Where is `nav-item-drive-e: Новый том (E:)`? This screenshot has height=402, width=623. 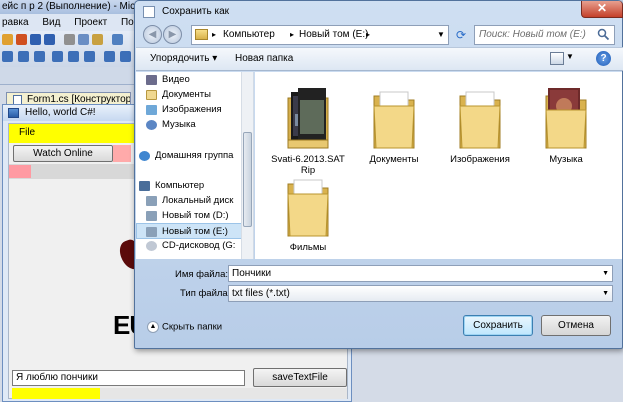
nav-item-drive-e: Новый том (E:) is located at coordinates (194, 231).